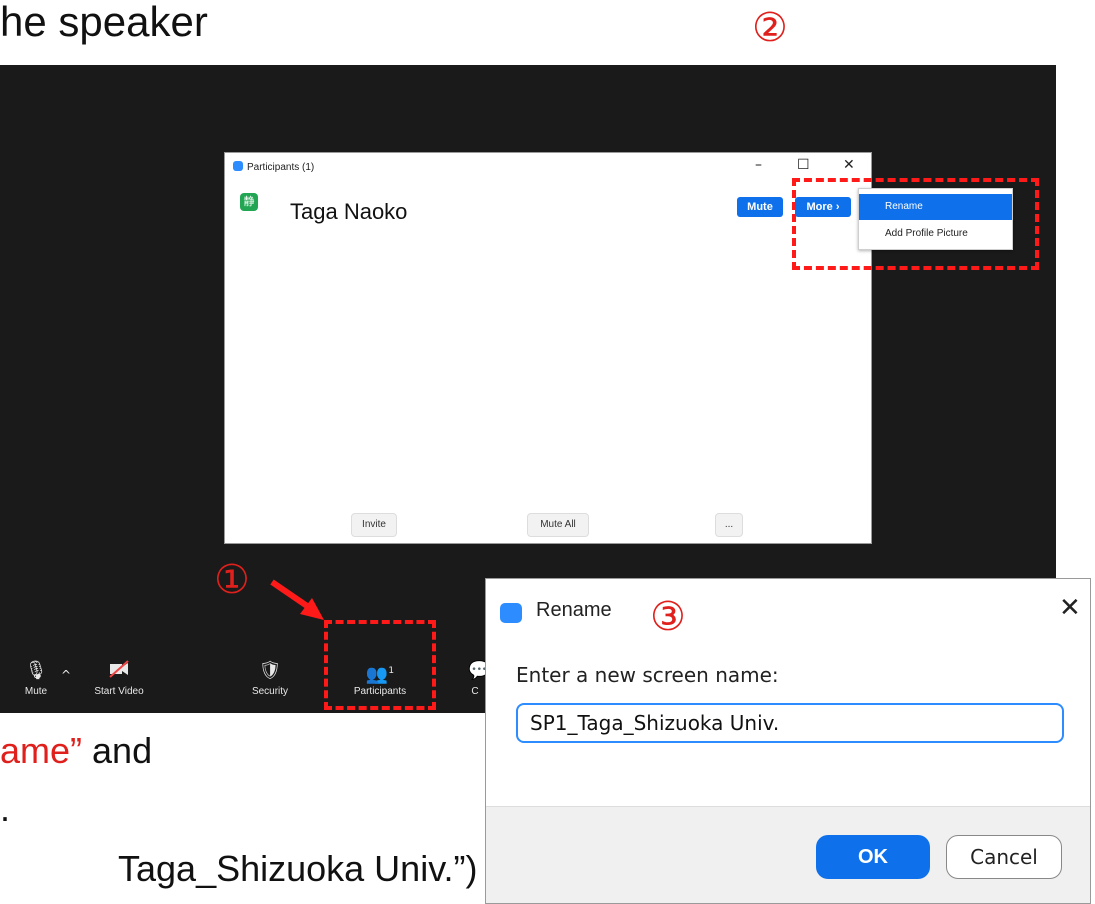  What do you see at coordinates (66, 689) in the screenshot?
I see `mute-options-caret: ^` at bounding box center [66, 689].